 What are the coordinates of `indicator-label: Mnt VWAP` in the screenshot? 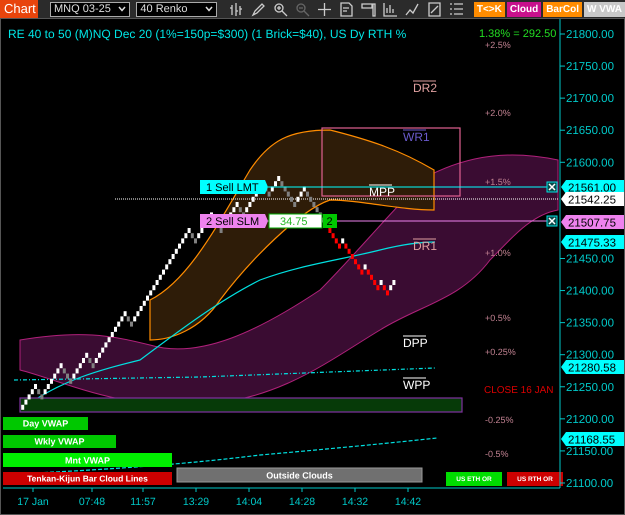 It's located at (87, 460).